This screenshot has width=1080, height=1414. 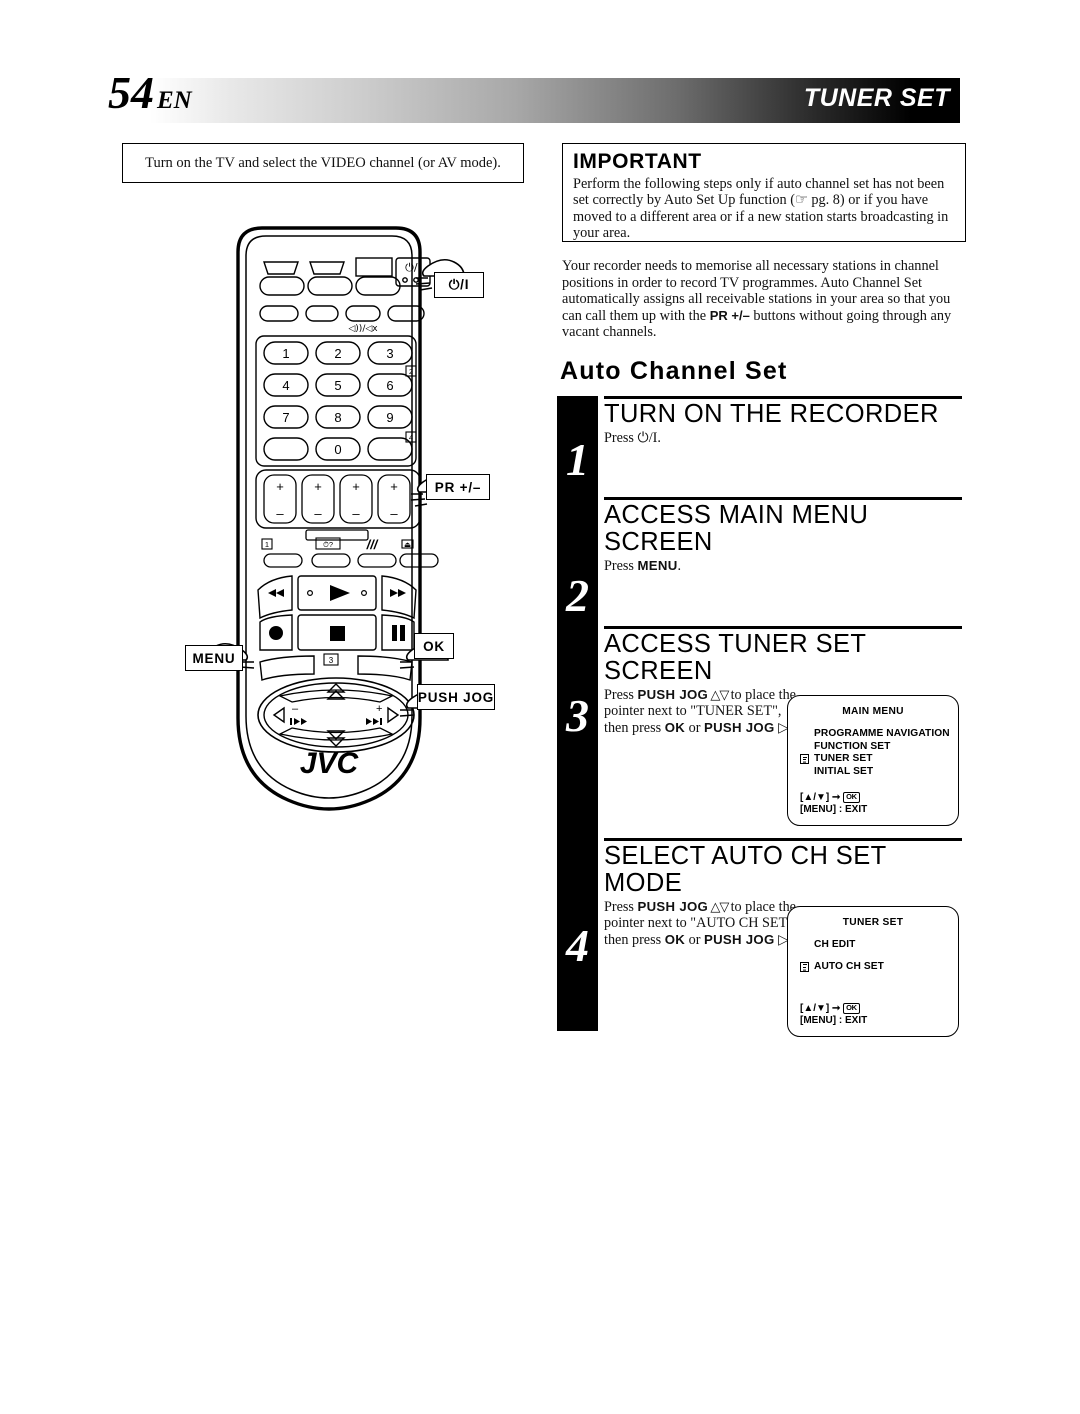 I want to click on callout-push-jog-label: PUSH JOG, so click(x=456, y=697).